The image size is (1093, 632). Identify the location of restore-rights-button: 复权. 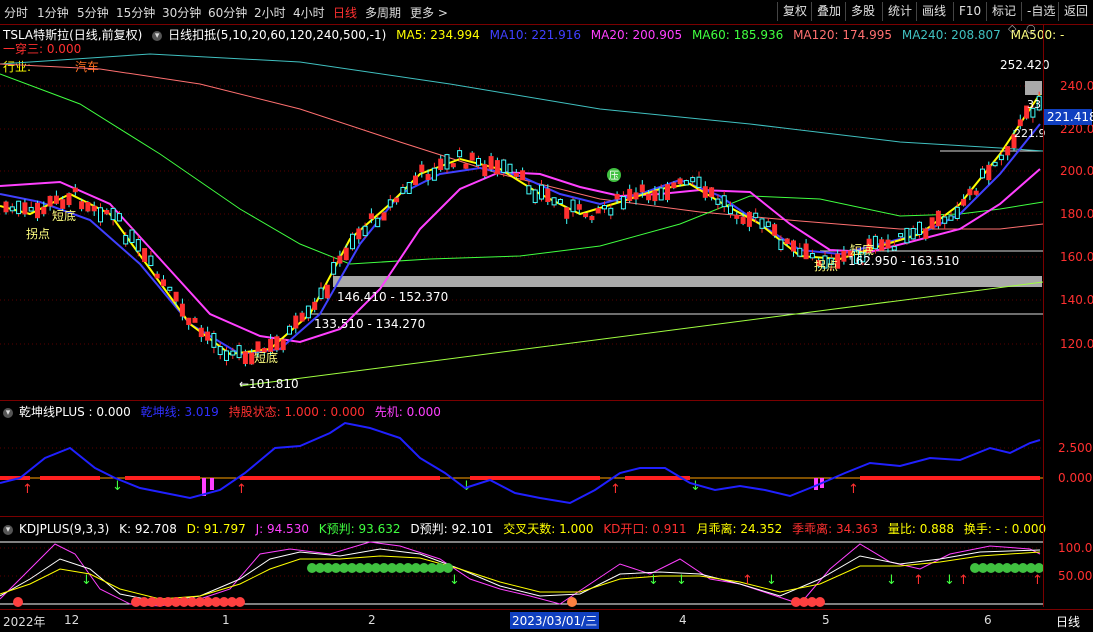
(794, 11).